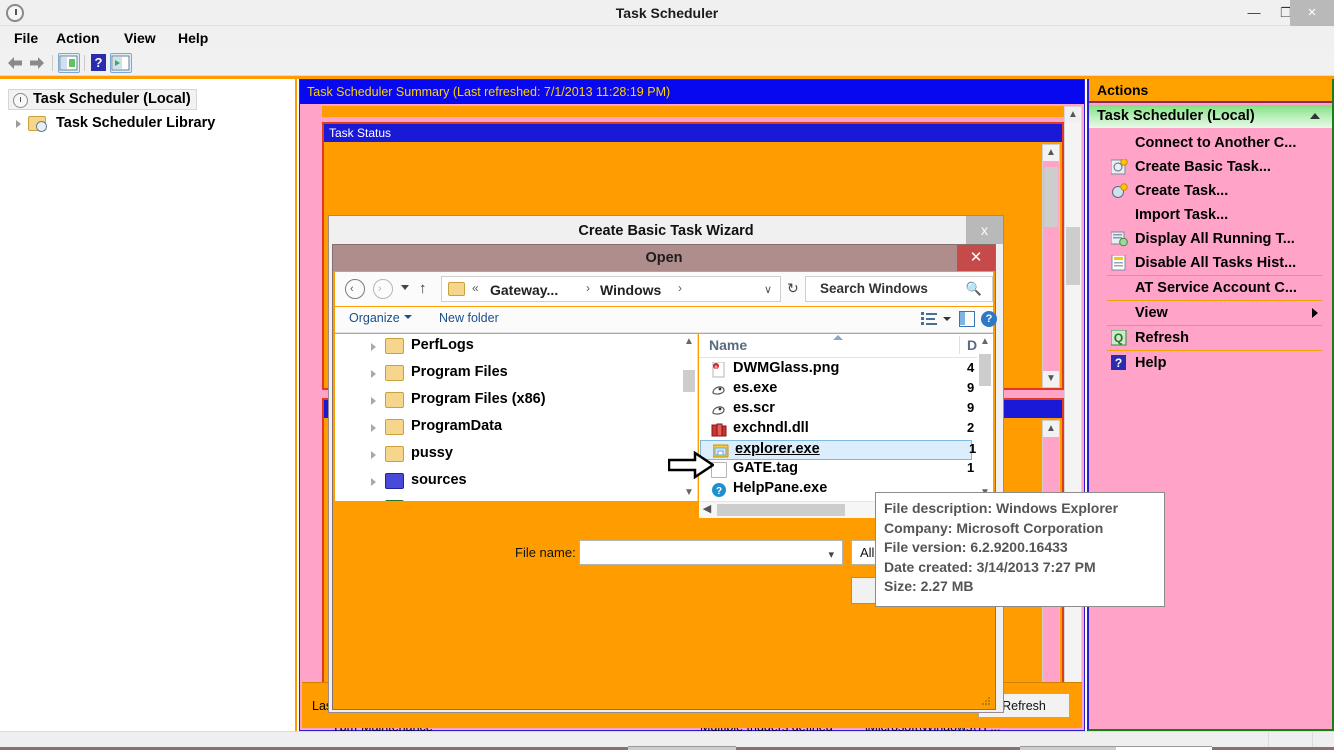  I want to click on menu-action: Action, so click(78, 38).